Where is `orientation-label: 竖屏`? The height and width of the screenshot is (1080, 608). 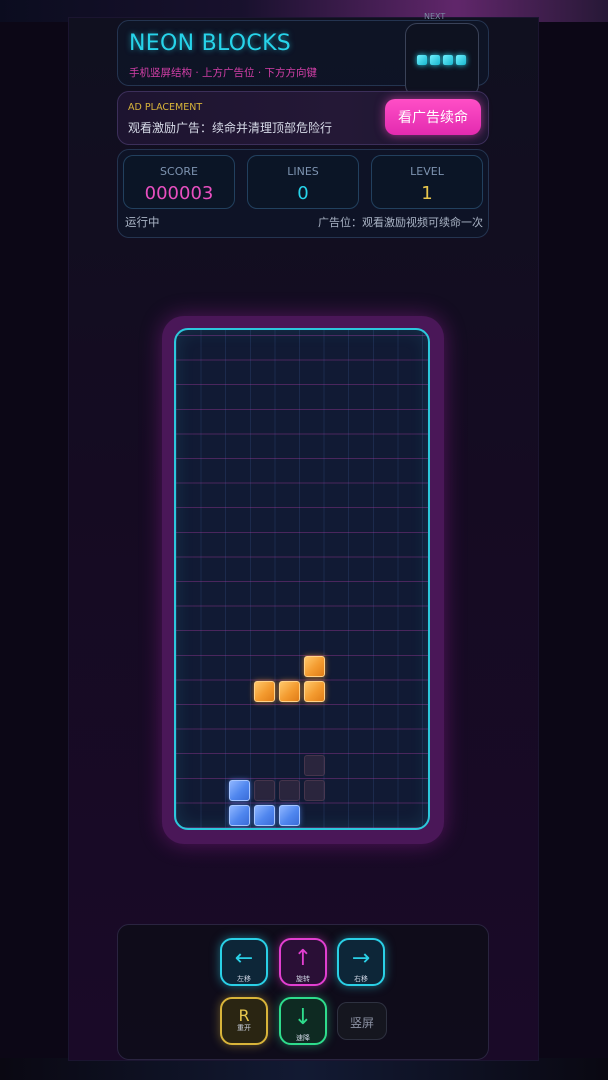 orientation-label: 竖屏 is located at coordinates (361, 1023).